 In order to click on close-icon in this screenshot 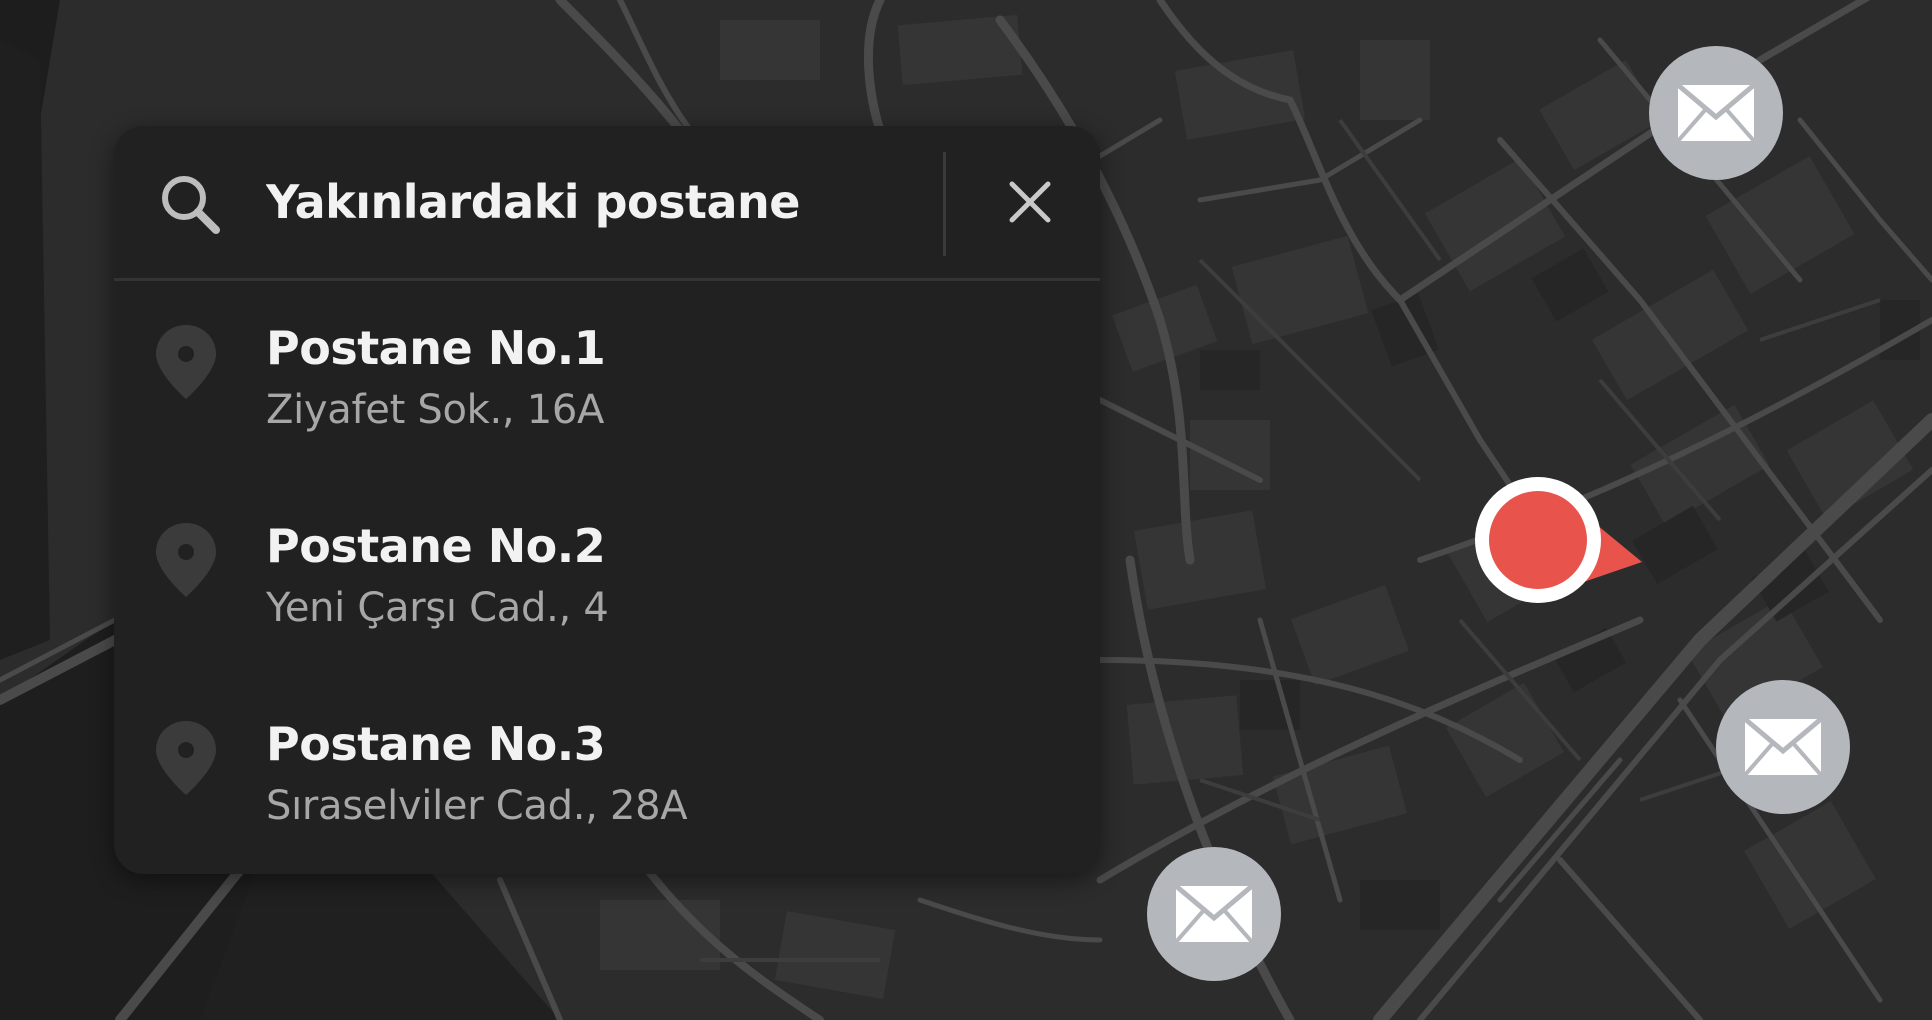, I will do `click(1030, 202)`.